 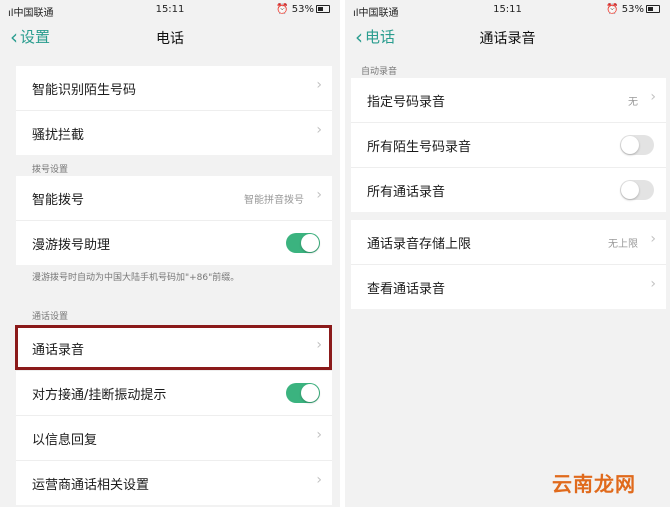 I want to click on page-title: 通话录音, so click(x=507, y=39).